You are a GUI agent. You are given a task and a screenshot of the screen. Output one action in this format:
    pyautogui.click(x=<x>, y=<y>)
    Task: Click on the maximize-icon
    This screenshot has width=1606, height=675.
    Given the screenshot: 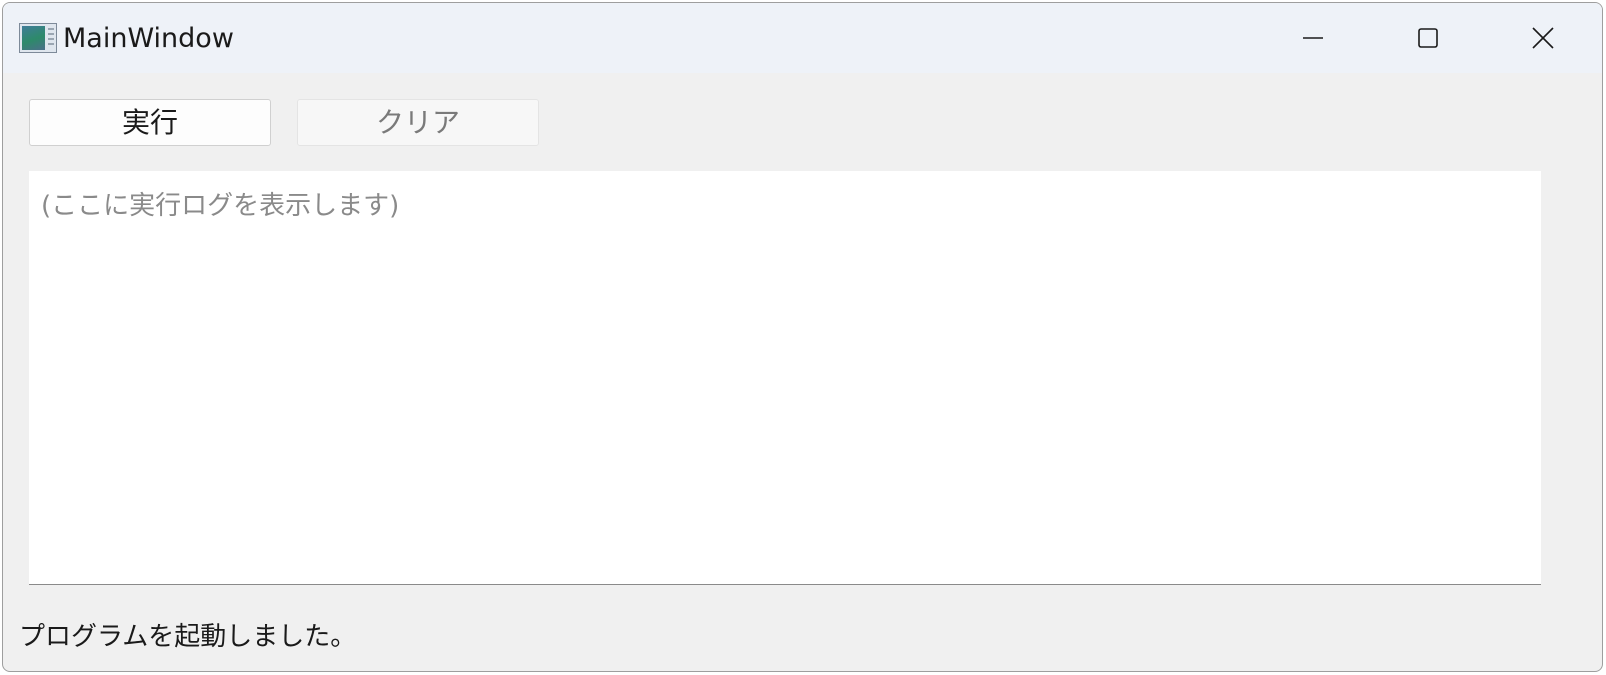 What is the action you would take?
    pyautogui.click(x=1428, y=38)
    